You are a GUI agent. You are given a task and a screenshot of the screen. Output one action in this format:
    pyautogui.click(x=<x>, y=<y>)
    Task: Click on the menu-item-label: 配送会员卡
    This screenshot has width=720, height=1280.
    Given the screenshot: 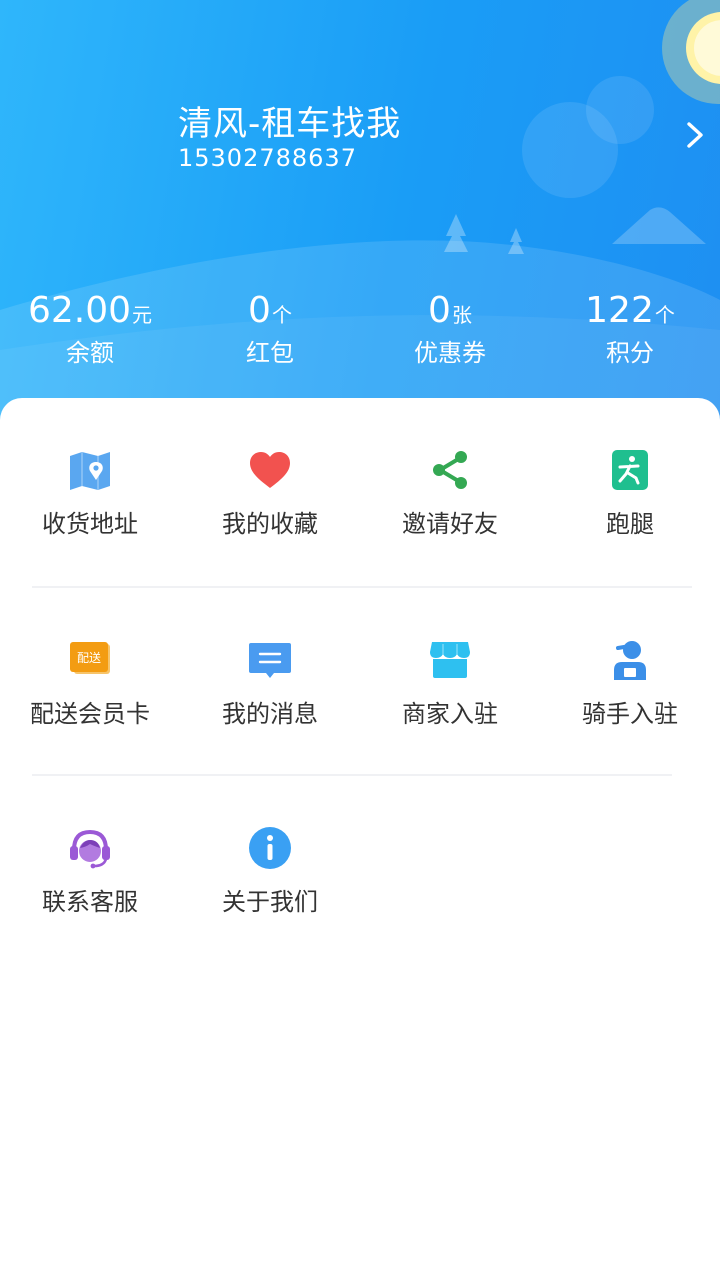 What is the action you would take?
    pyautogui.click(x=90, y=714)
    